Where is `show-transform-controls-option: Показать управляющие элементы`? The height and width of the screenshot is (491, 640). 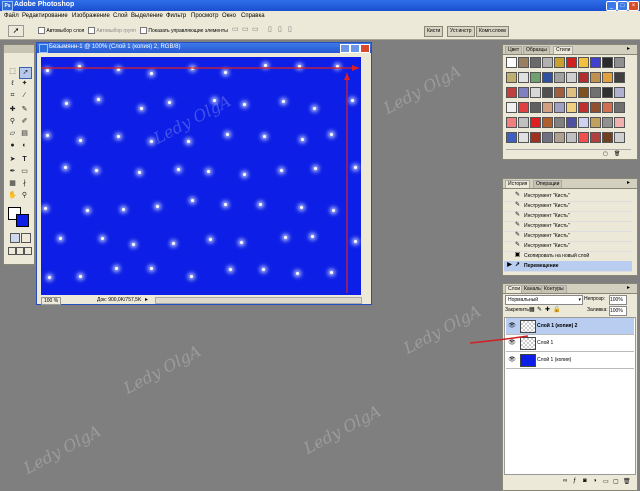 show-transform-controls-option: Показать управляющие элементы is located at coordinates (184, 30).